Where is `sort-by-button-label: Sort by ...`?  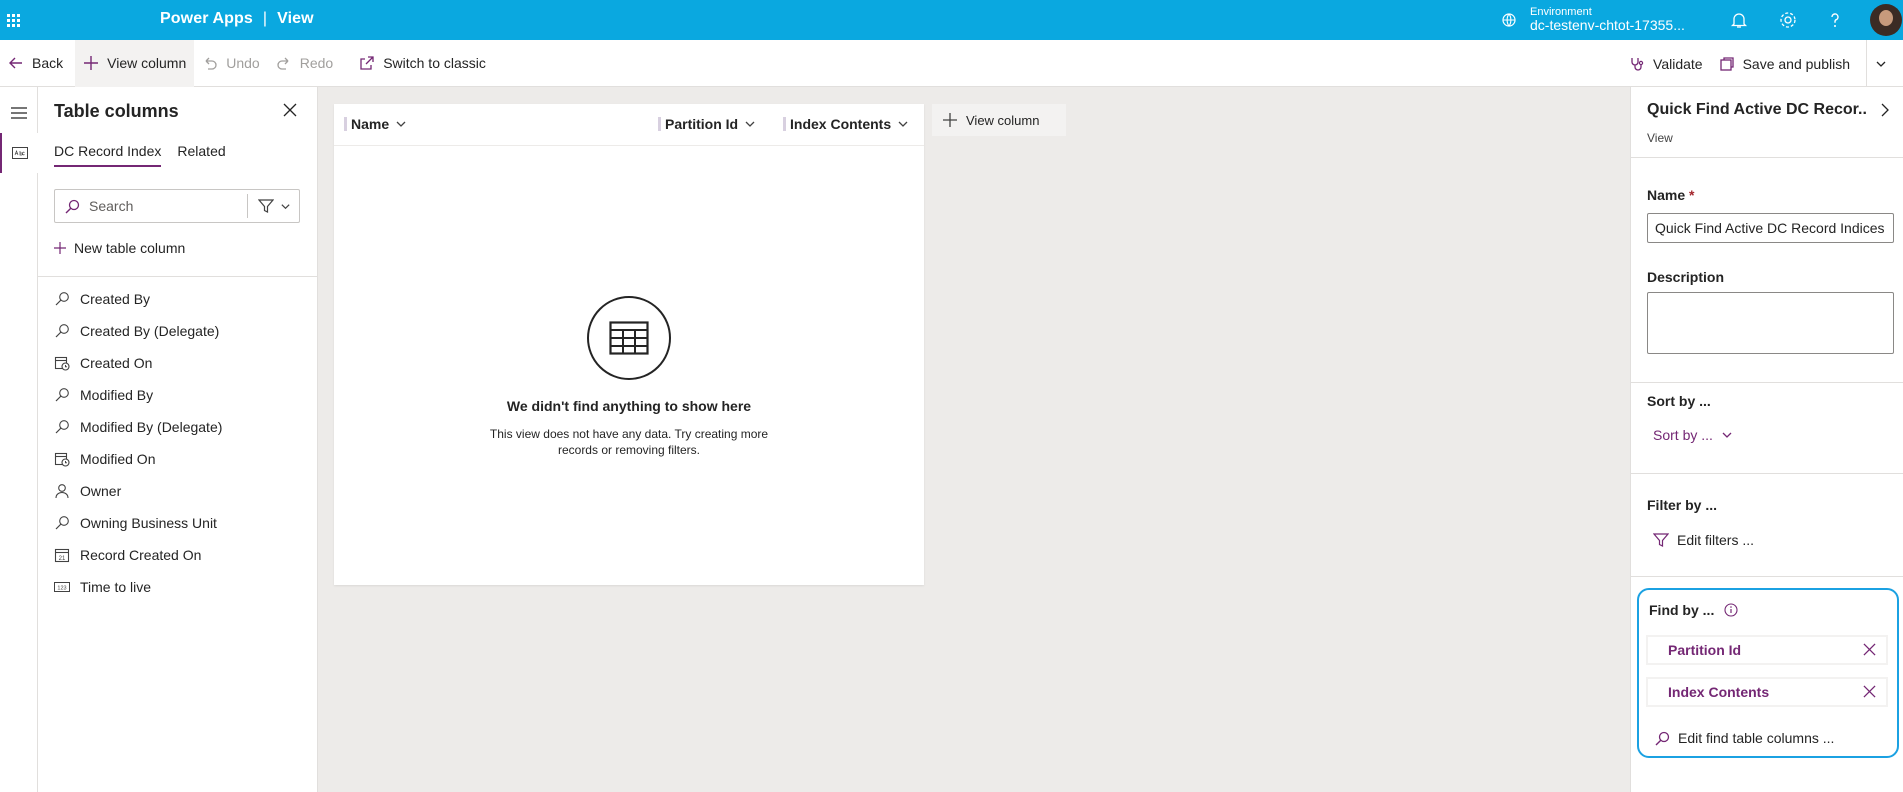
sort-by-button-label: Sort by ... is located at coordinates (1683, 435).